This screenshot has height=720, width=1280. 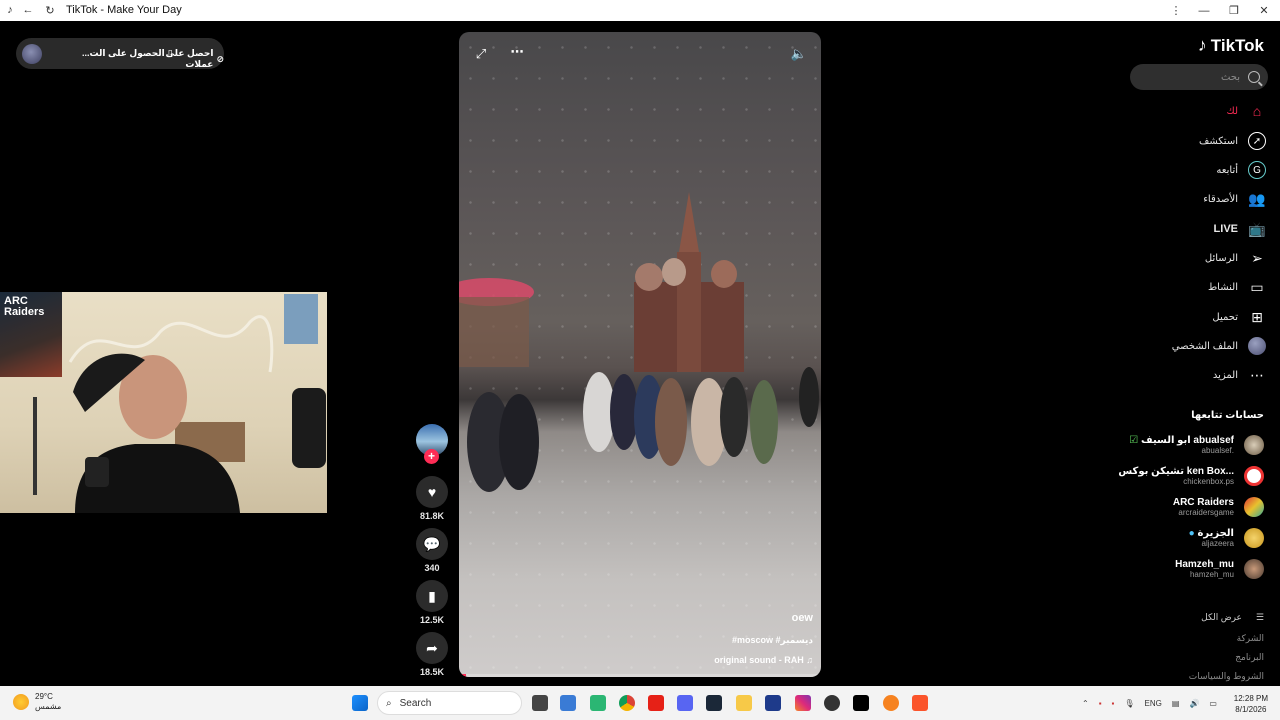 I want to click on coins-pill: ▯ الحصول على الت... ⊘ احصل على عملات, so click(x=120, y=53).